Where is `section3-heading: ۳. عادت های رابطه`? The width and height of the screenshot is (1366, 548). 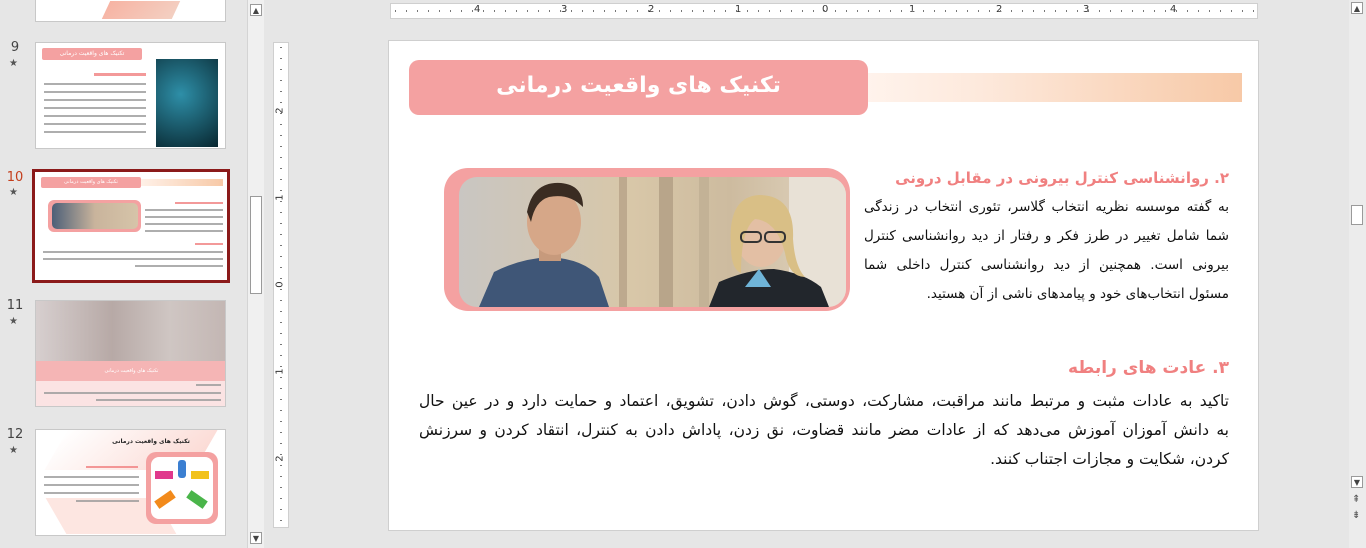
section3-heading: ۳. عادت های رابطه is located at coordinates (1019, 368).